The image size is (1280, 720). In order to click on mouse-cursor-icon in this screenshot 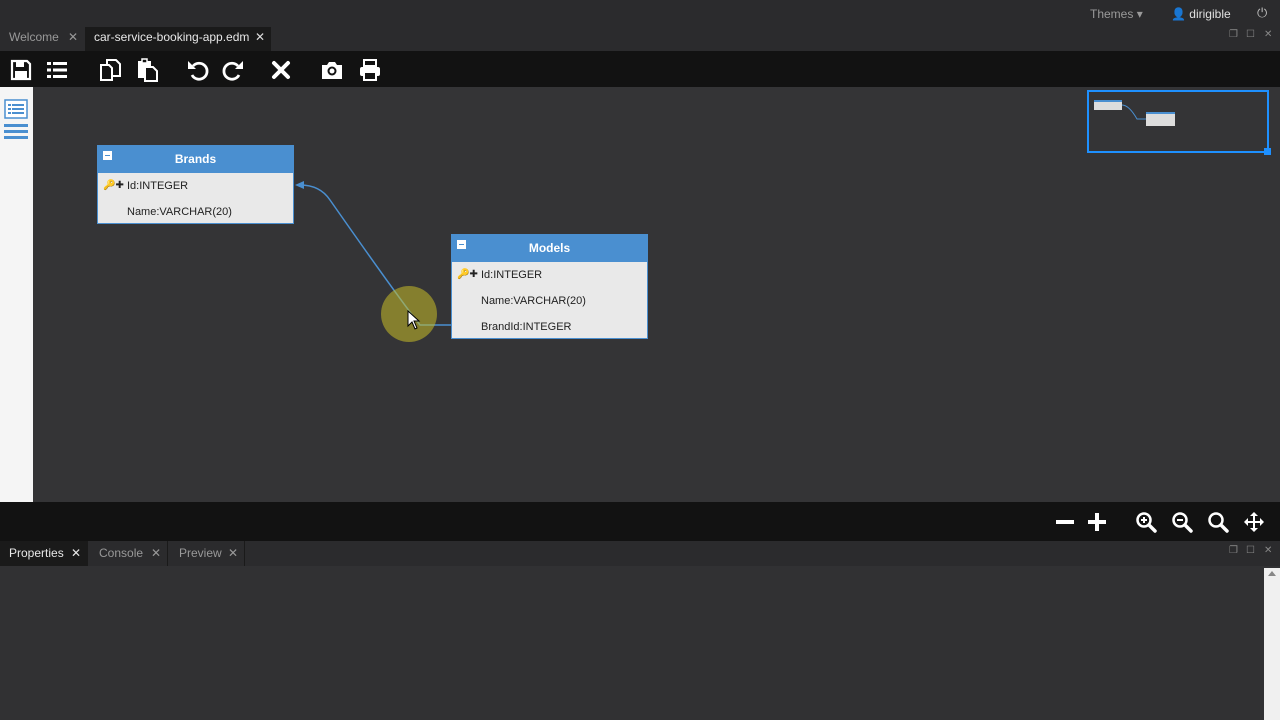, I will do `click(414, 320)`.